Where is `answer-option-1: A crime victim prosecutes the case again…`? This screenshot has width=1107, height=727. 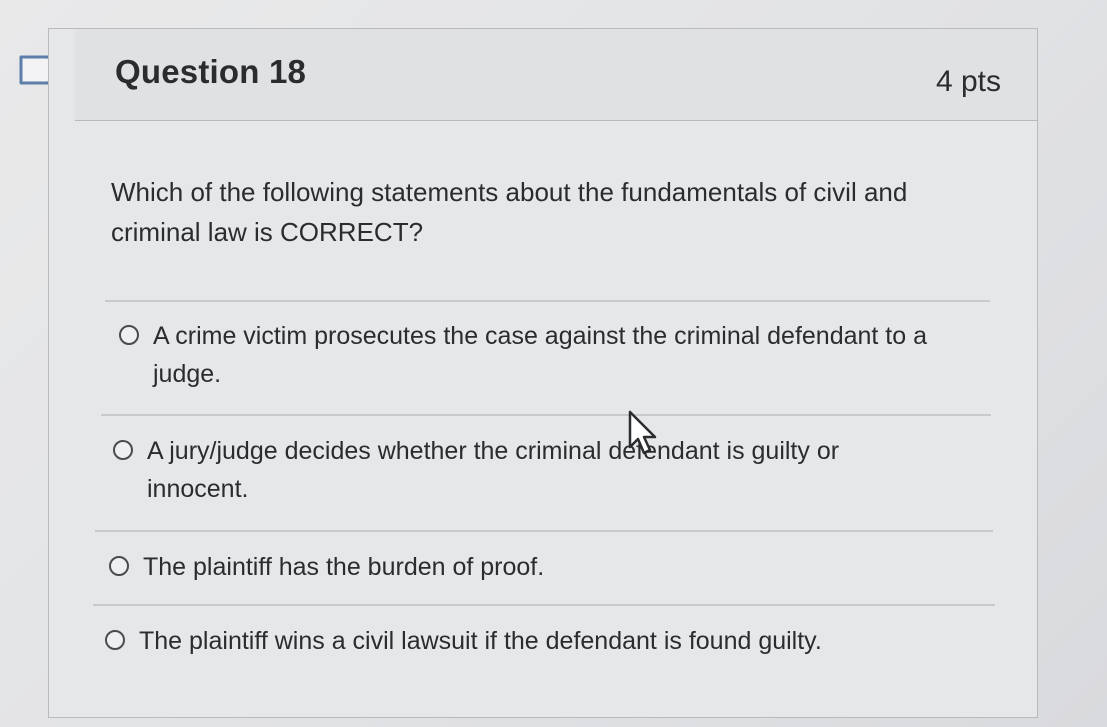 answer-option-1: A crime victim prosecutes the case again… is located at coordinates (549, 355).